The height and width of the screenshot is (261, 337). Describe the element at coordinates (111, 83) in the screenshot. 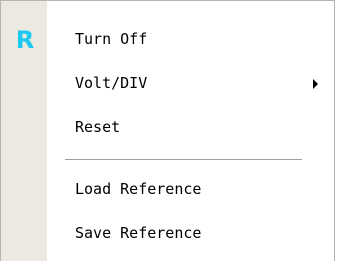

I see `menu-item-label: Volt/DIV` at that location.